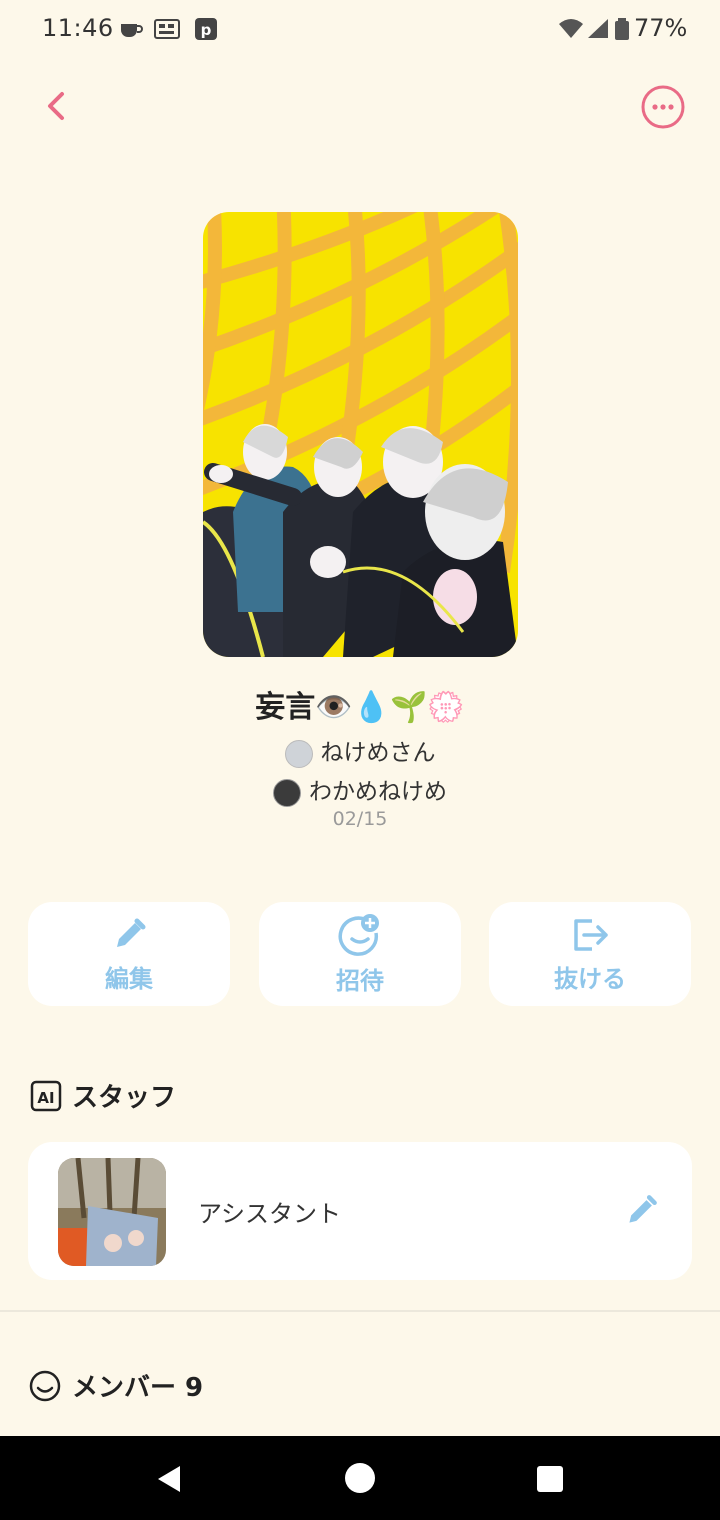  Describe the element at coordinates (622, 29) in the screenshot. I see `battery-icon` at that location.